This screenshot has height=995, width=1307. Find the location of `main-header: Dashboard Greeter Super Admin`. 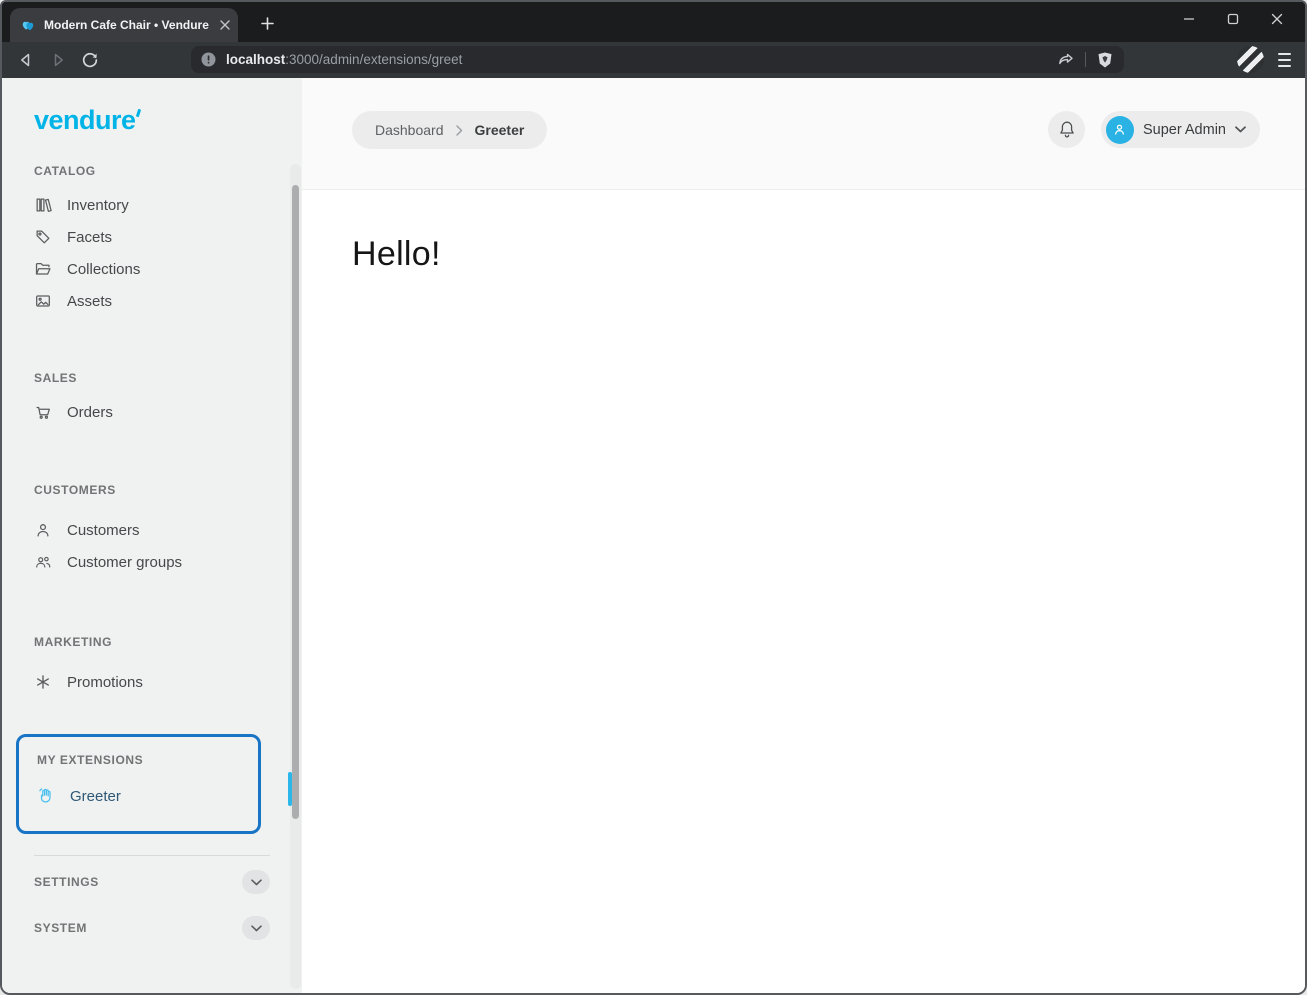

main-header: Dashboard Greeter Super Admin is located at coordinates (803, 134).